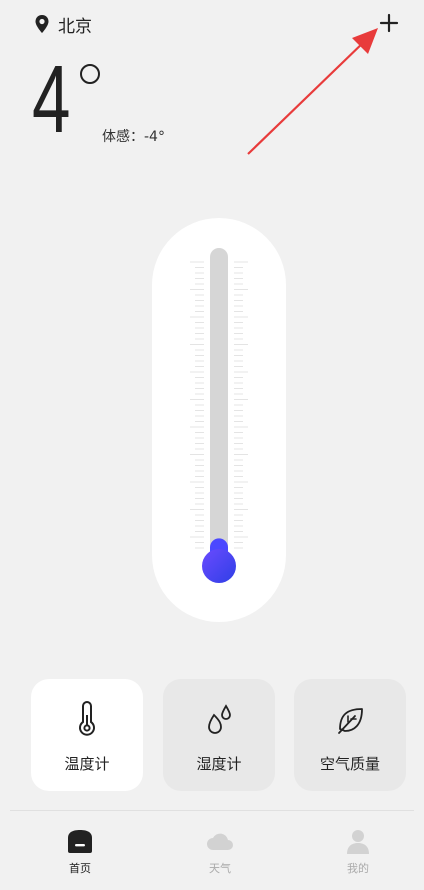  What do you see at coordinates (133, 137) in the screenshot?
I see `feels-like-text: 体感：-4°` at bounding box center [133, 137].